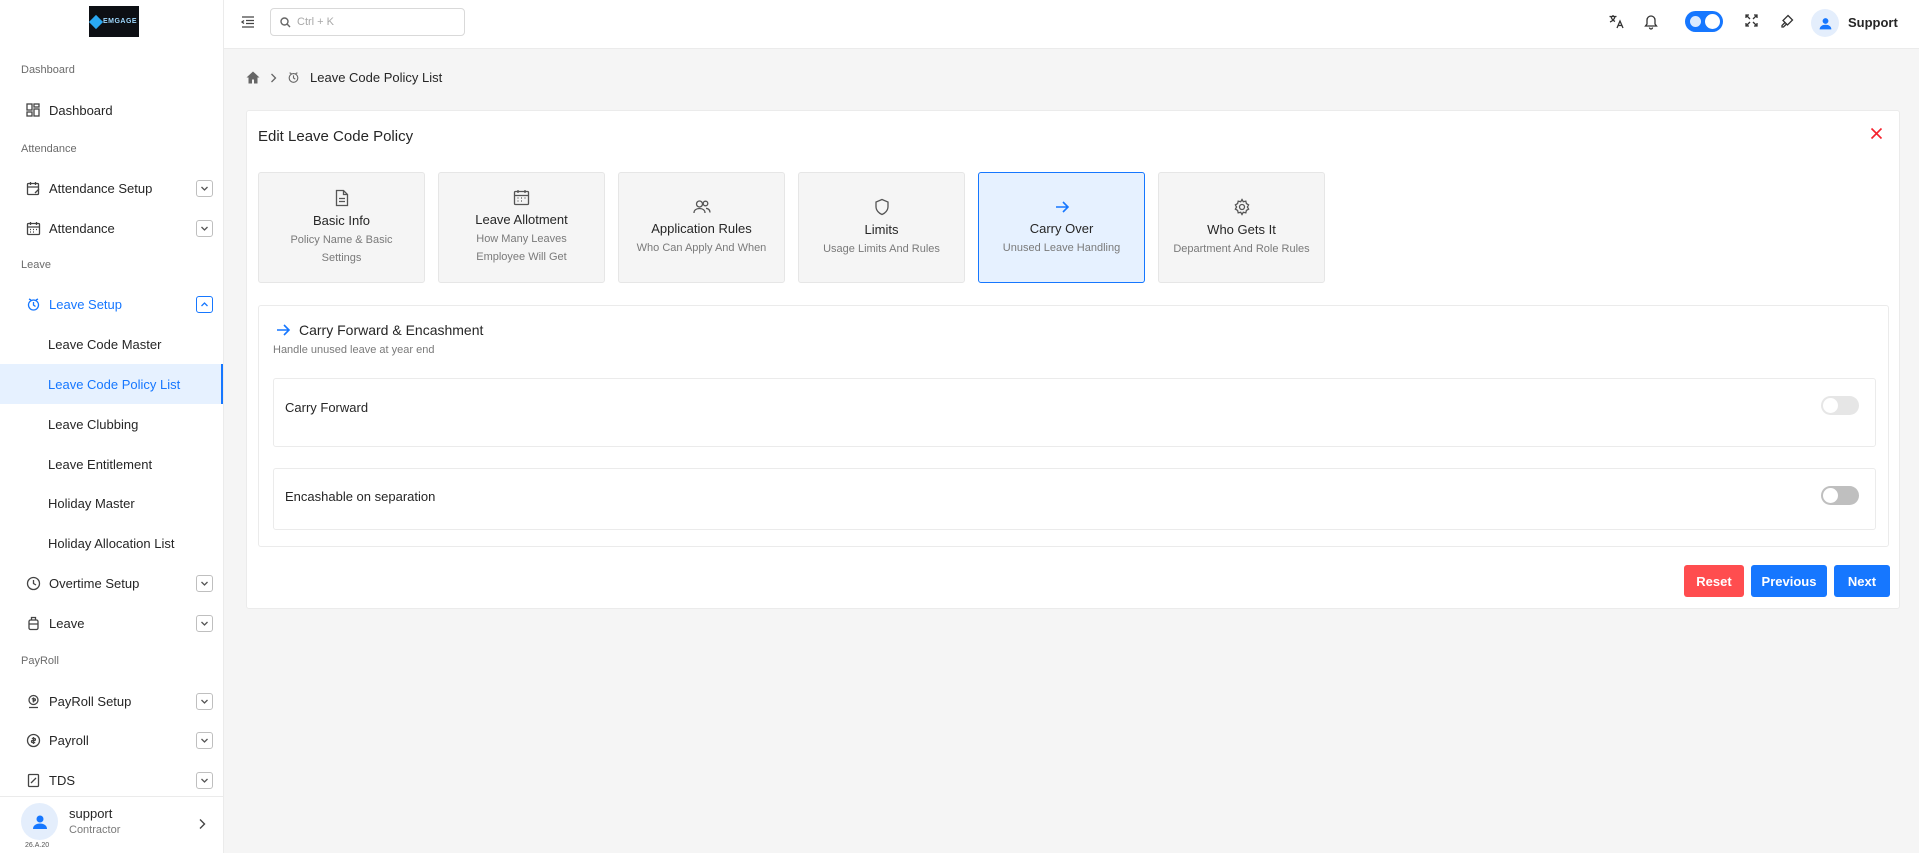 The height and width of the screenshot is (853, 1919). Describe the element at coordinates (204, 304) in the screenshot. I see `chevron-up-icon` at that location.